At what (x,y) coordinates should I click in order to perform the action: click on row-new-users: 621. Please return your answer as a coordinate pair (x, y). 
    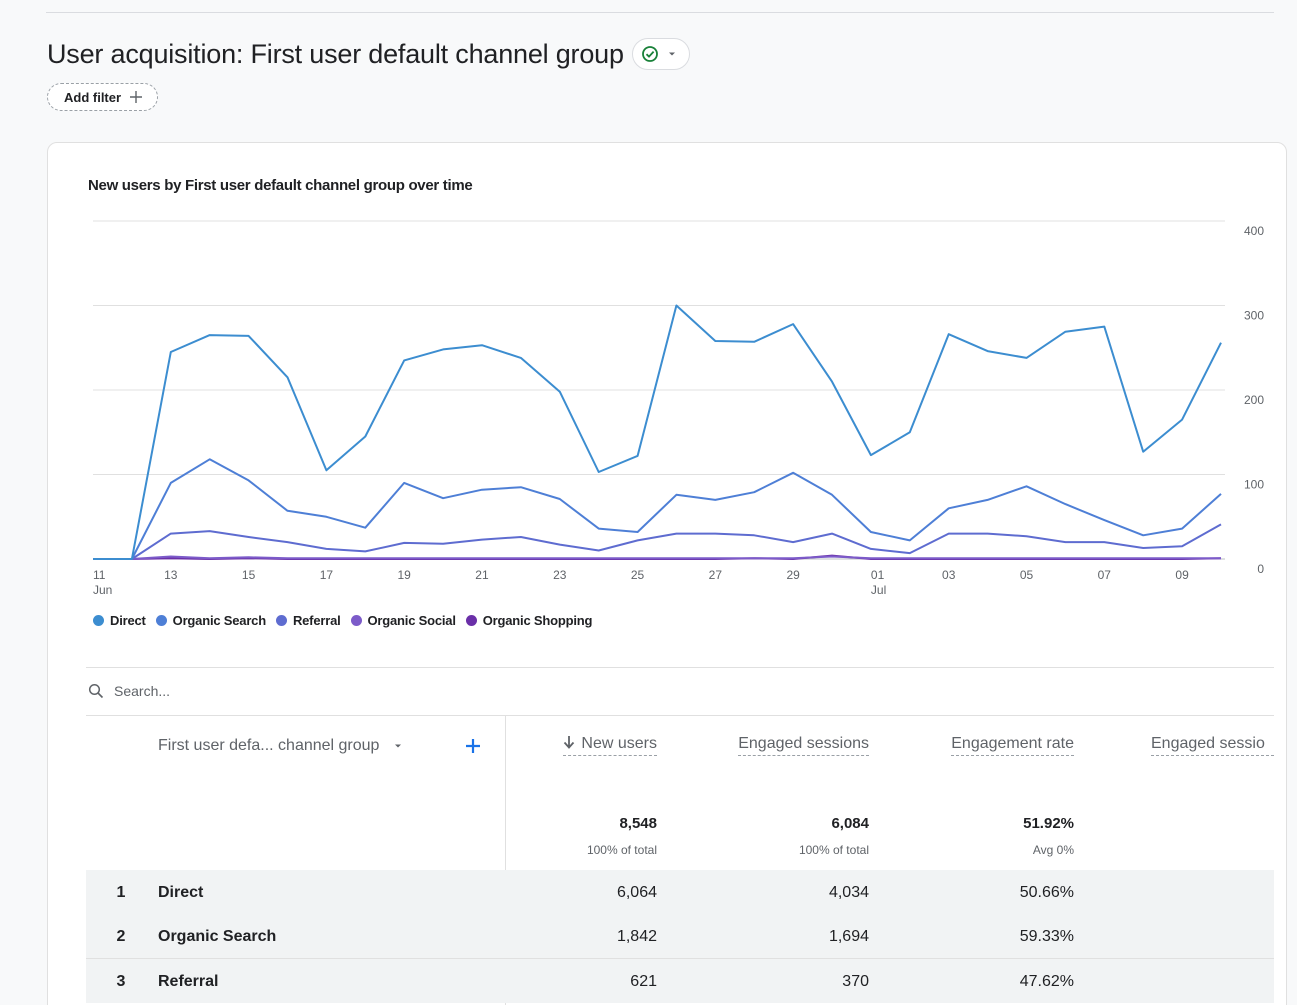
    Looking at the image, I should click on (643, 981).